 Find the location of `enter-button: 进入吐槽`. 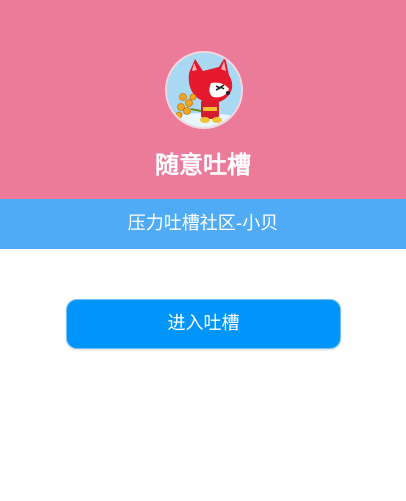

enter-button: 进入吐槽 is located at coordinates (203, 324).